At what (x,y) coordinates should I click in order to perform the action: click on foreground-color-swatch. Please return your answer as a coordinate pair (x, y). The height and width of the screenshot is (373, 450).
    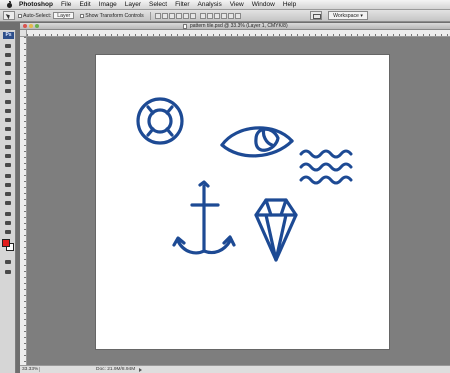
    Looking at the image, I should click on (6, 243).